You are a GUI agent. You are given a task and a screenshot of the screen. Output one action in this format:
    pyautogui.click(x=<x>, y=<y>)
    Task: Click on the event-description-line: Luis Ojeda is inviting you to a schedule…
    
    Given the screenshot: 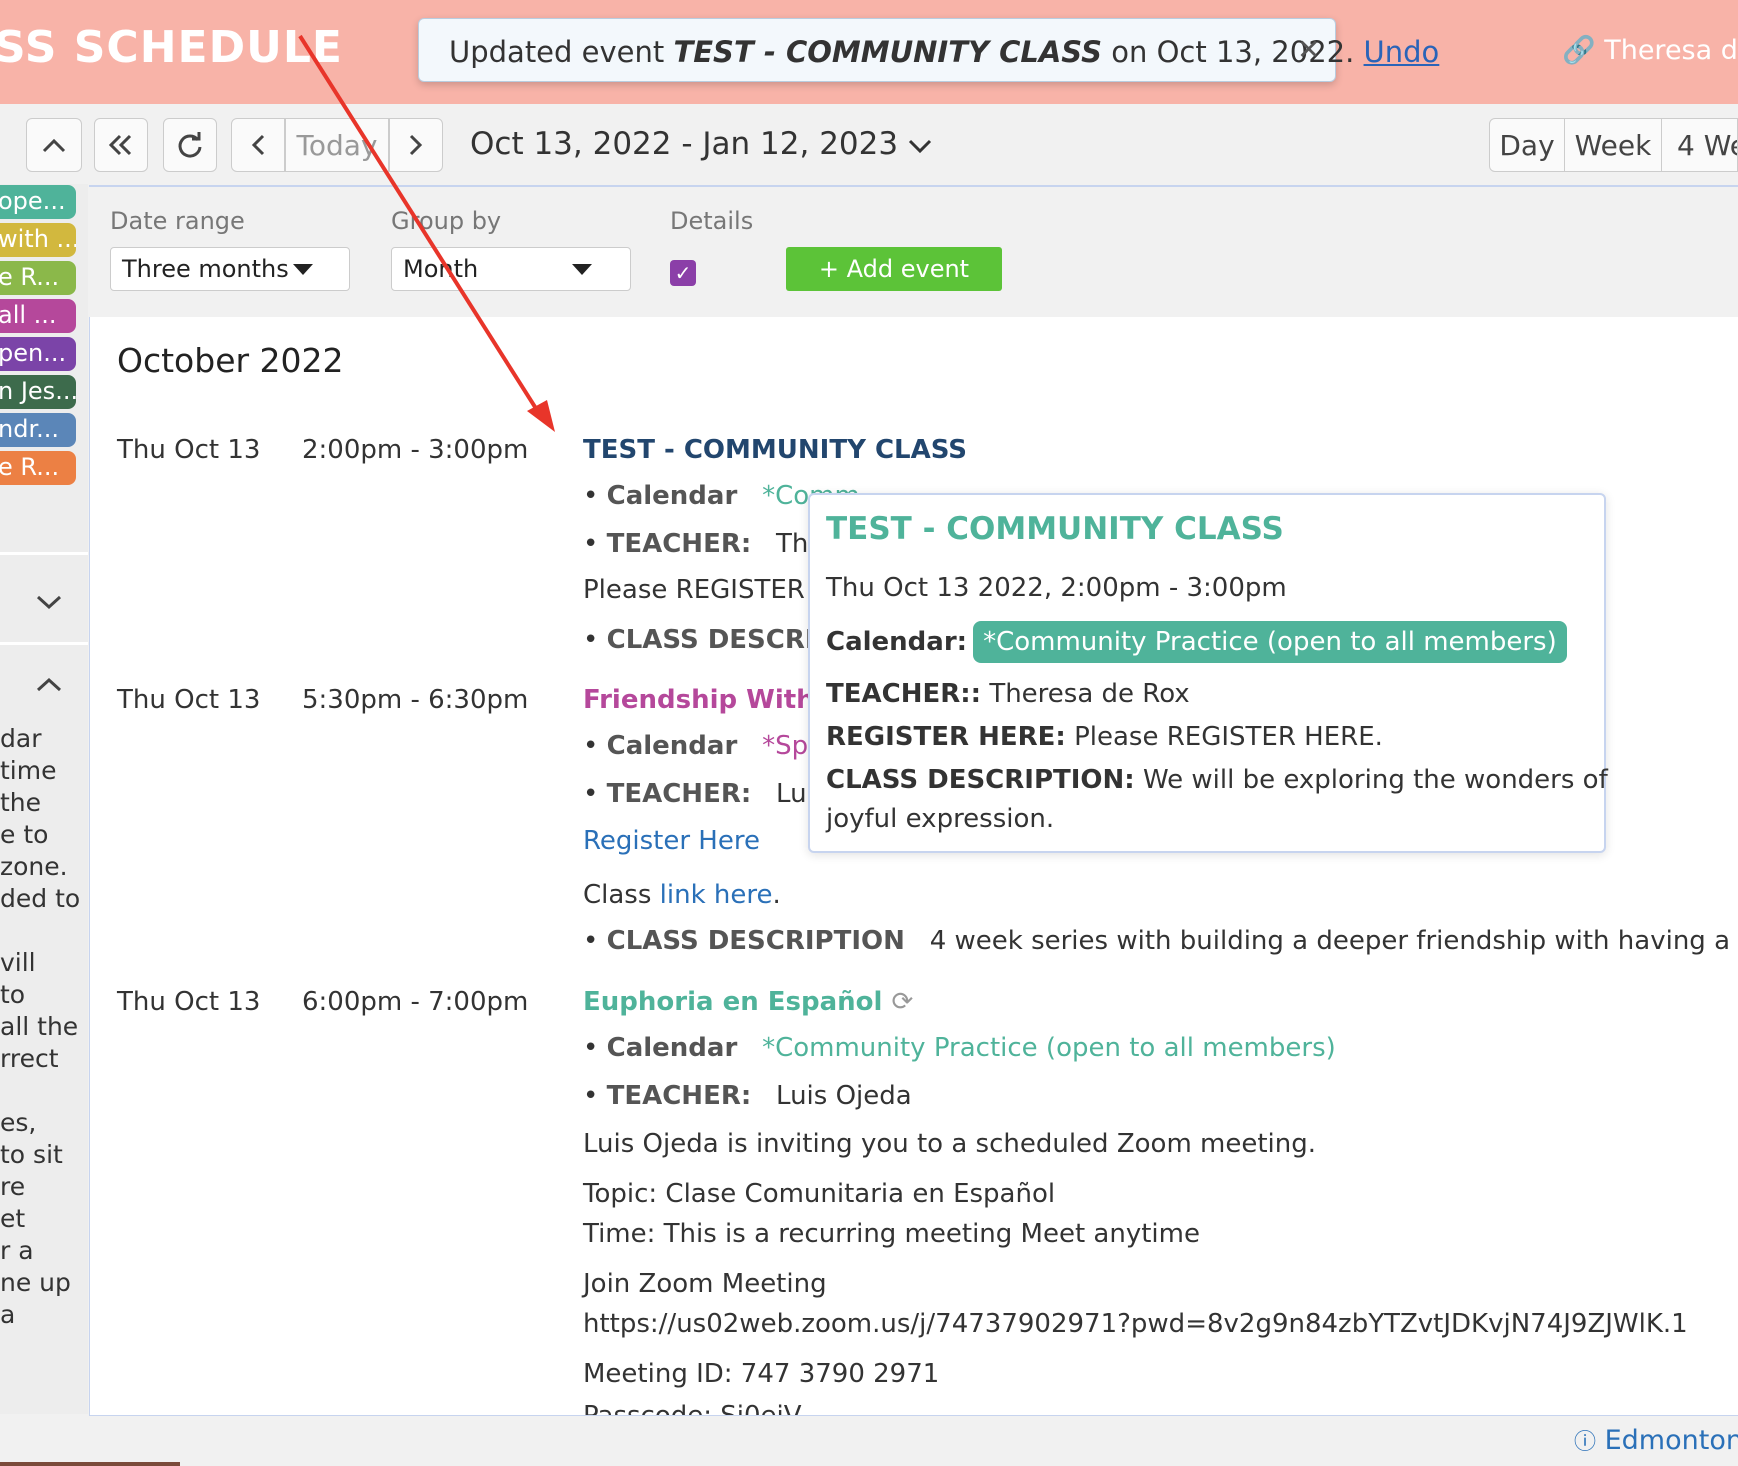 What is the action you would take?
    pyautogui.click(x=950, y=1144)
    